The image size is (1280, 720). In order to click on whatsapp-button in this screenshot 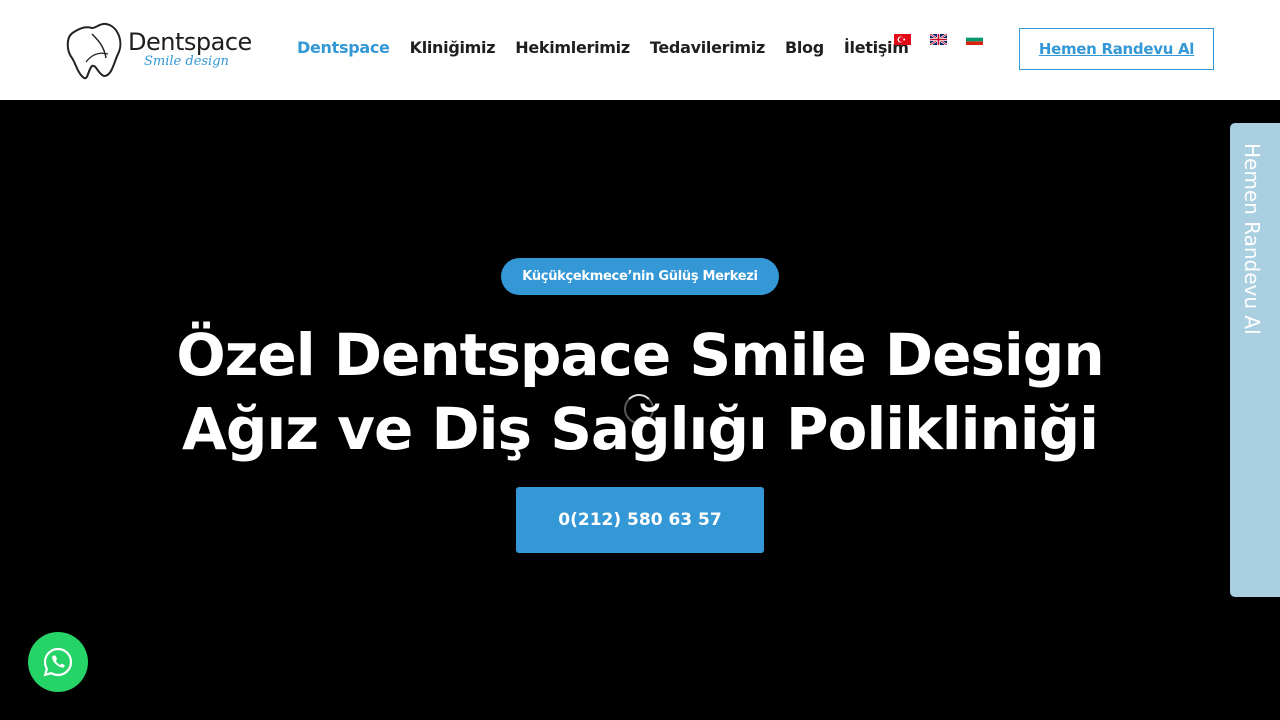, I will do `click(58, 662)`.